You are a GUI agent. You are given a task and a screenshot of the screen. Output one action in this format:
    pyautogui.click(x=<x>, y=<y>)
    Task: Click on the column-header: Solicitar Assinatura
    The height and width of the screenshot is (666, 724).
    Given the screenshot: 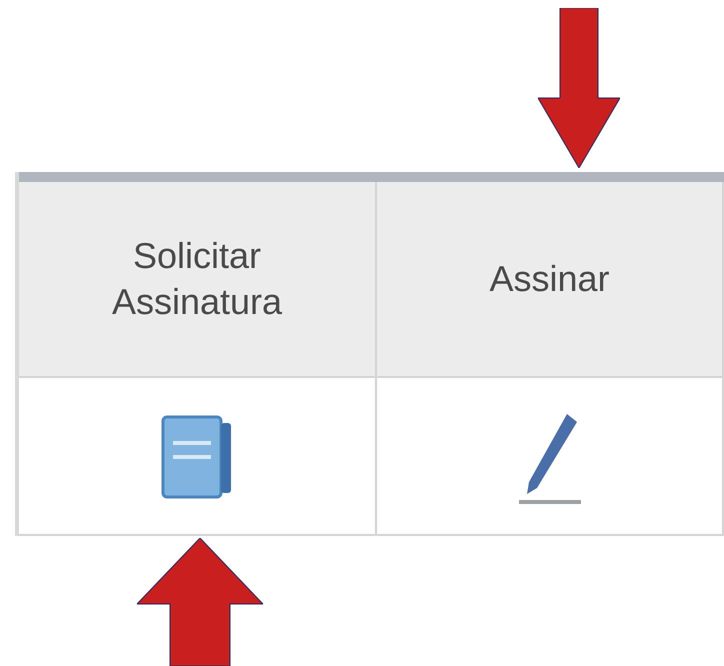 What is the action you would take?
    pyautogui.click(x=197, y=279)
    